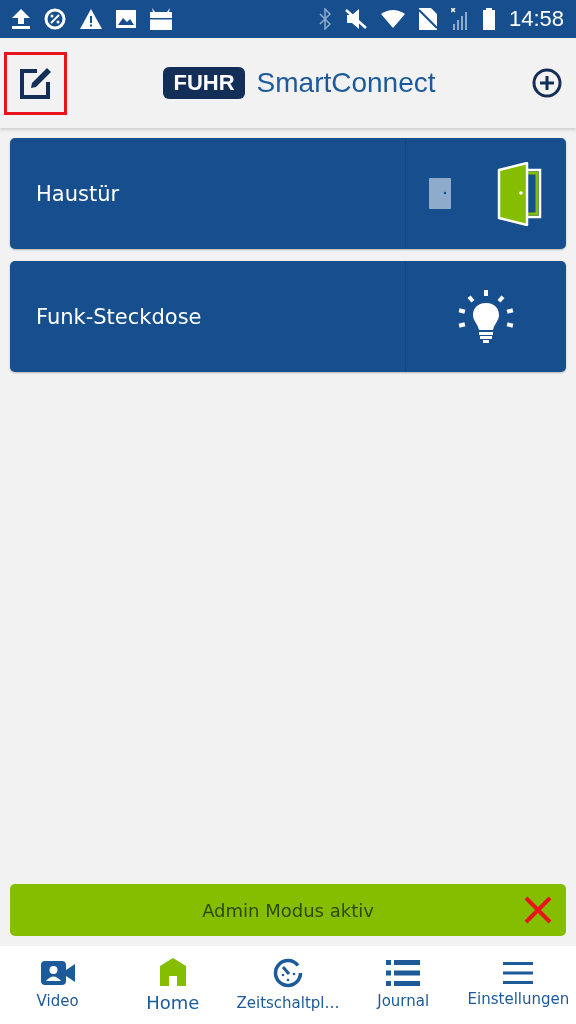 This screenshot has width=576, height=1024. I want to click on device-card: Haustür, so click(288, 193).